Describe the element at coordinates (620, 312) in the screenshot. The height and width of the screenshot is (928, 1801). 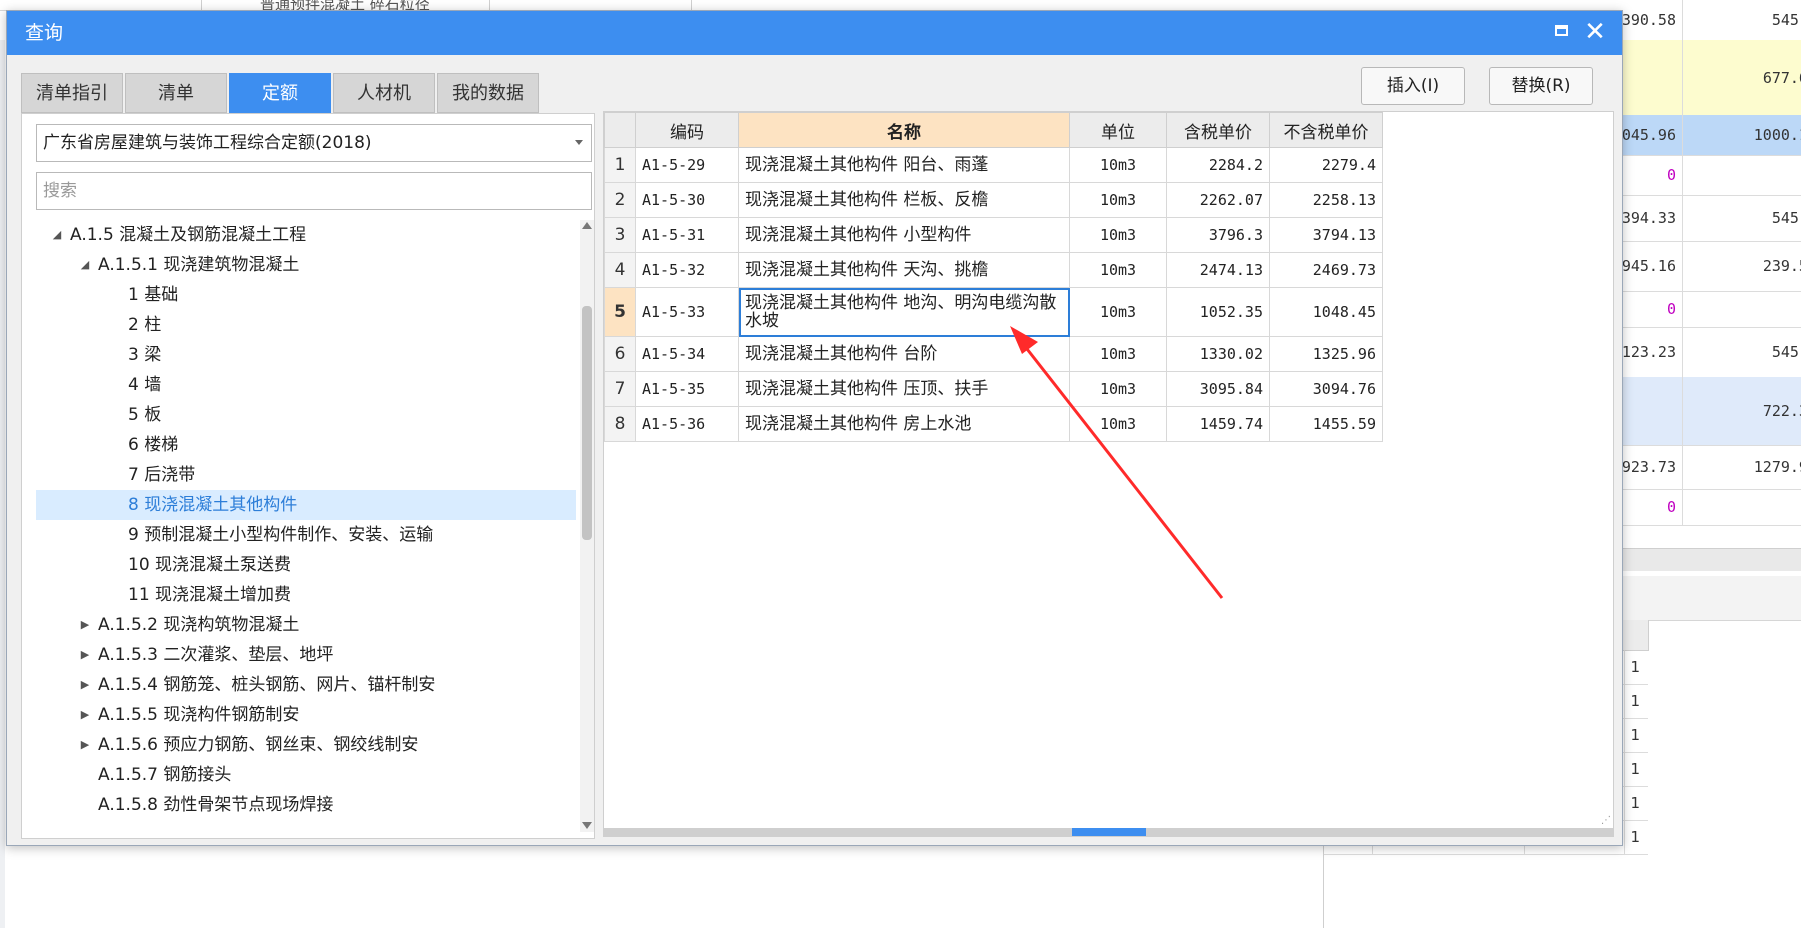
I see `row-number: 5` at that location.